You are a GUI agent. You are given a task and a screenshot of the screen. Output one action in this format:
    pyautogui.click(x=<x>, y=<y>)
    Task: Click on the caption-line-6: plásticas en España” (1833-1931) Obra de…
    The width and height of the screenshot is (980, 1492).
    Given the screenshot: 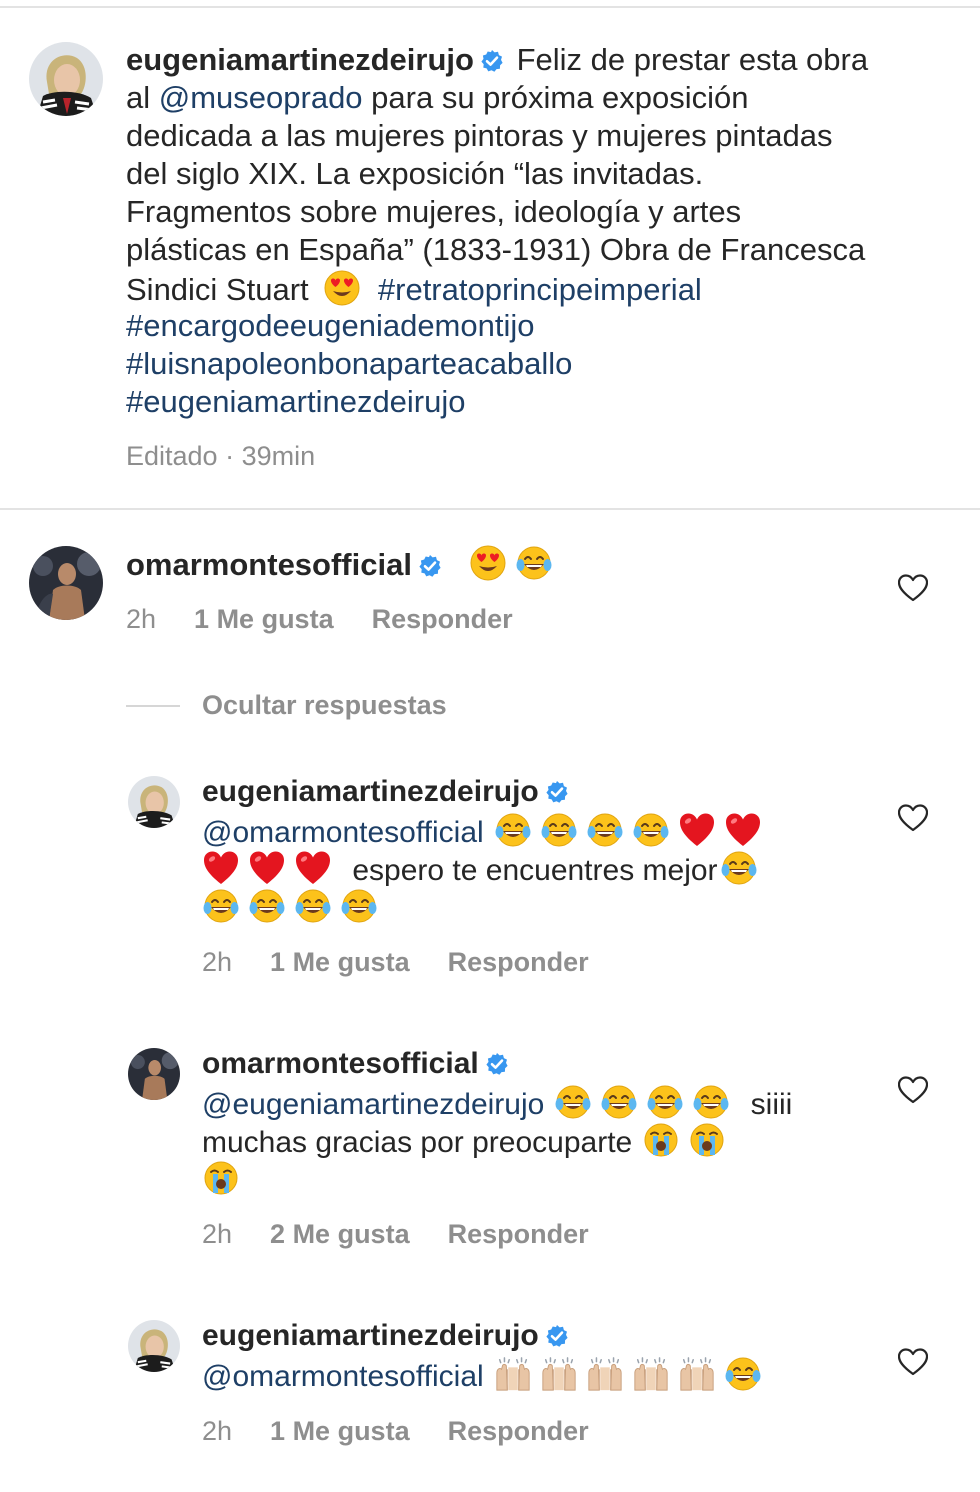 What is the action you would take?
    pyautogui.click(x=496, y=249)
    